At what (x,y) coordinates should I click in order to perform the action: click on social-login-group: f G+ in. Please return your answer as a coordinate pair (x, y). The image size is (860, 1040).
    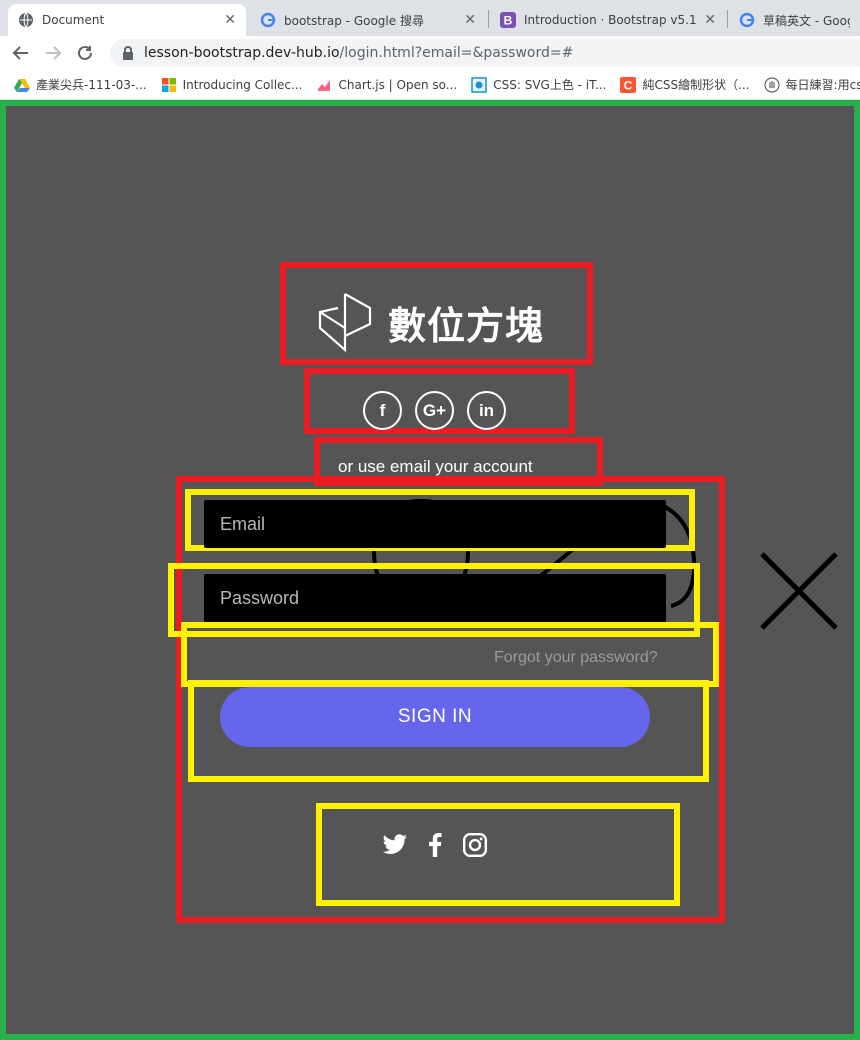
    Looking at the image, I should click on (441, 410).